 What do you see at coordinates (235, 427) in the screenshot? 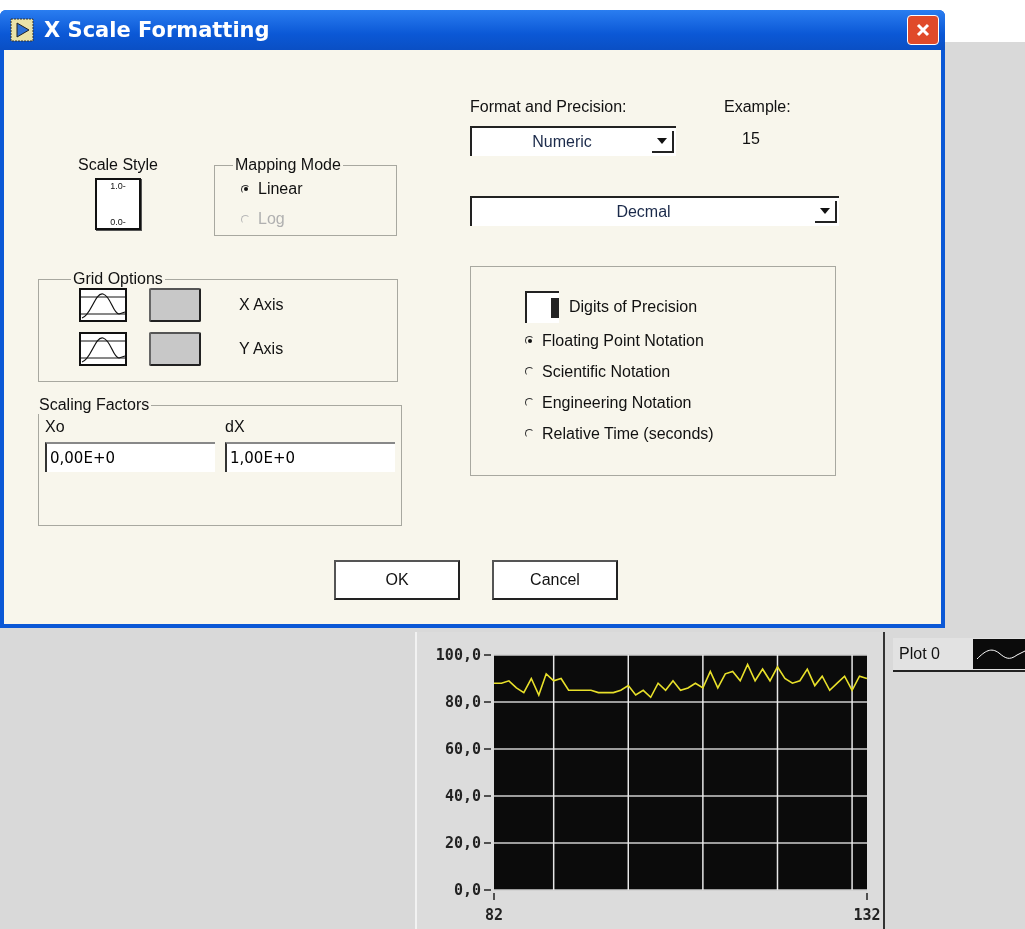
I see `field-label: dX` at bounding box center [235, 427].